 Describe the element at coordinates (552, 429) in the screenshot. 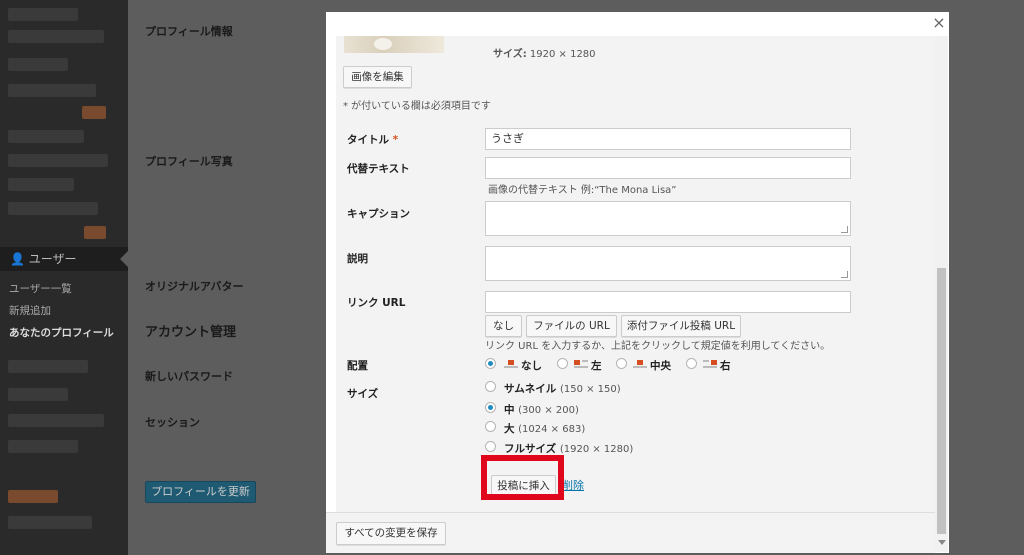

I see `size-option-dims: (1024 × 683)` at that location.